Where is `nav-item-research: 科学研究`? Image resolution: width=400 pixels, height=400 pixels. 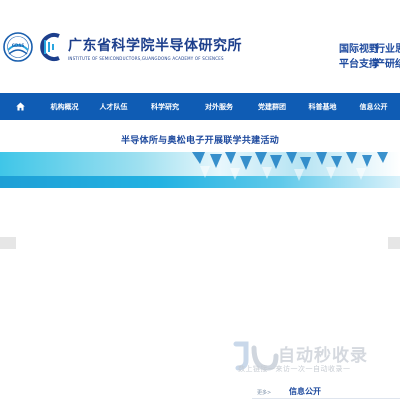 nav-item-research: 科学研究 is located at coordinates (165, 106).